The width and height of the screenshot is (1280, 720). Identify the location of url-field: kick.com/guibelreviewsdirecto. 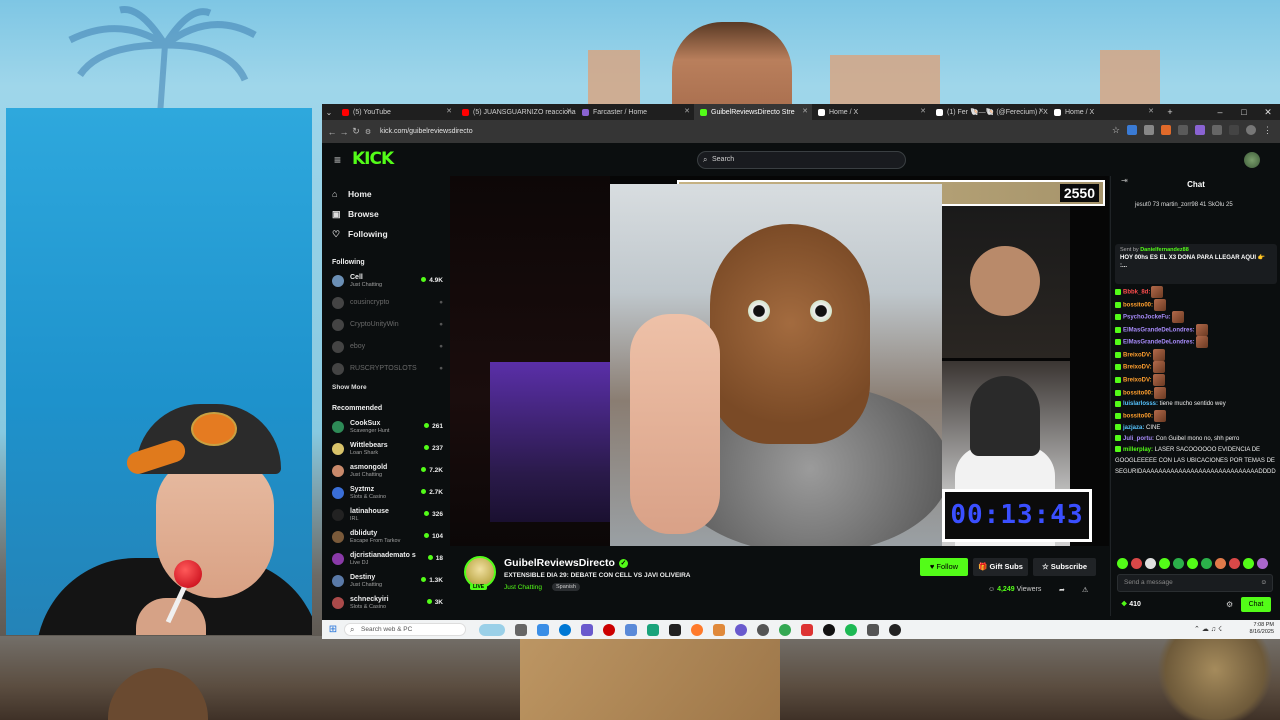
(426, 131).